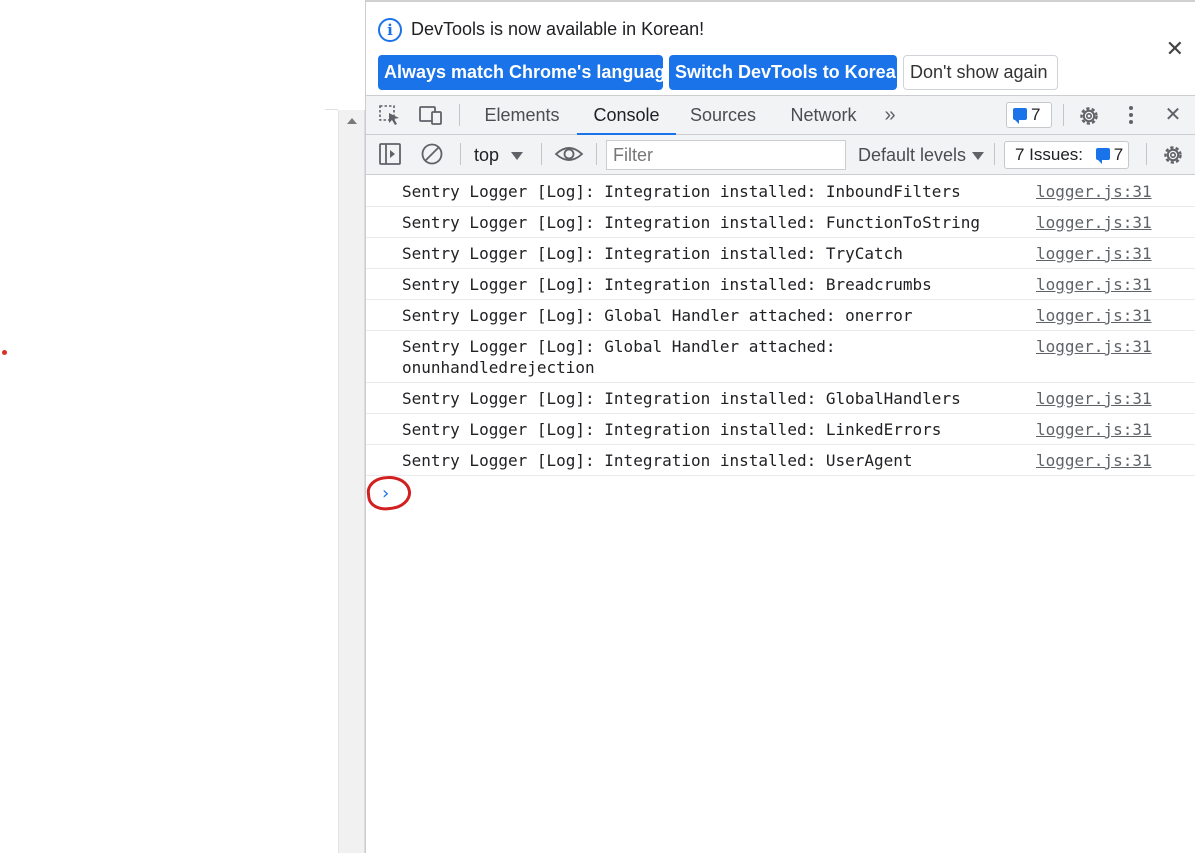  Describe the element at coordinates (723, 115) in the screenshot. I see `tab-sources: Sources` at that location.